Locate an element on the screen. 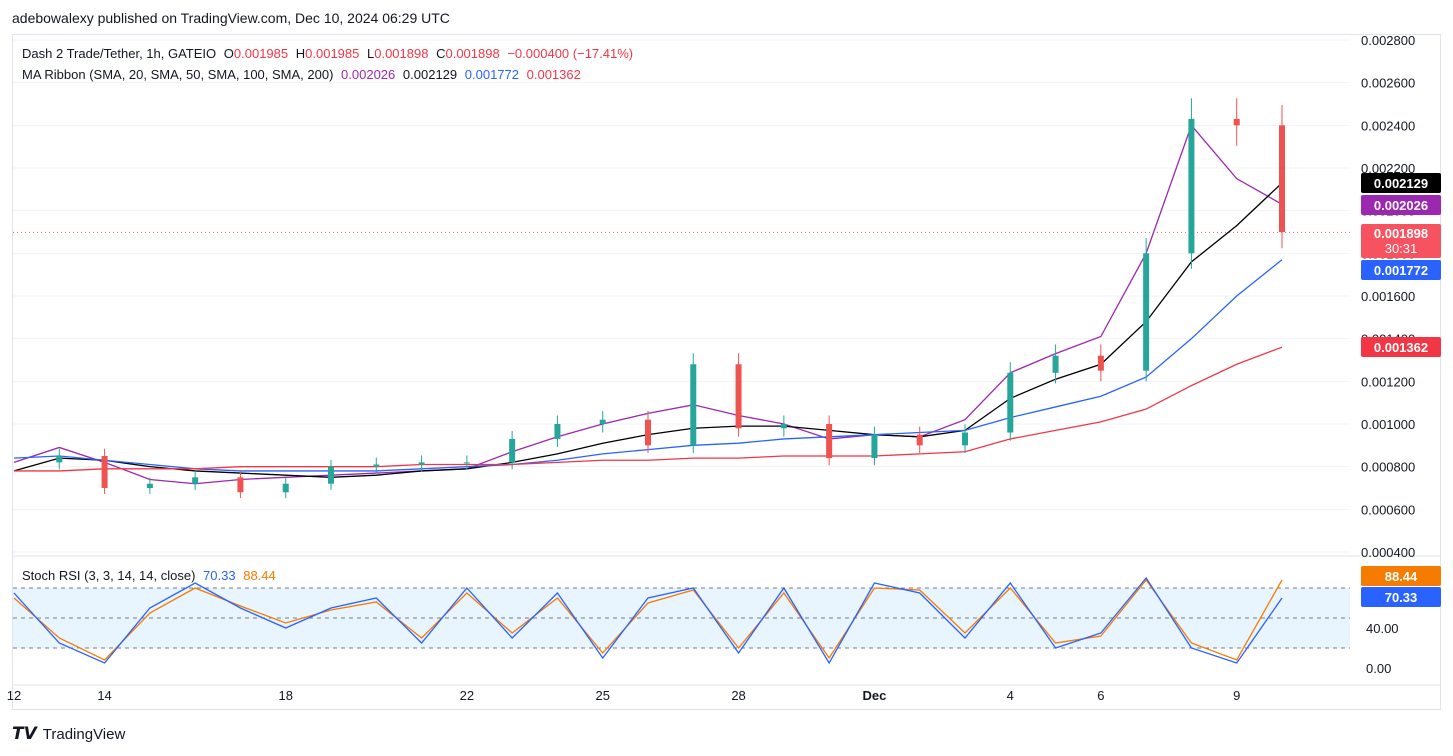 The image size is (1453, 756). rsi-title: Stoch RSI (3, 3, 14, 14, close) is located at coordinates (109, 575).